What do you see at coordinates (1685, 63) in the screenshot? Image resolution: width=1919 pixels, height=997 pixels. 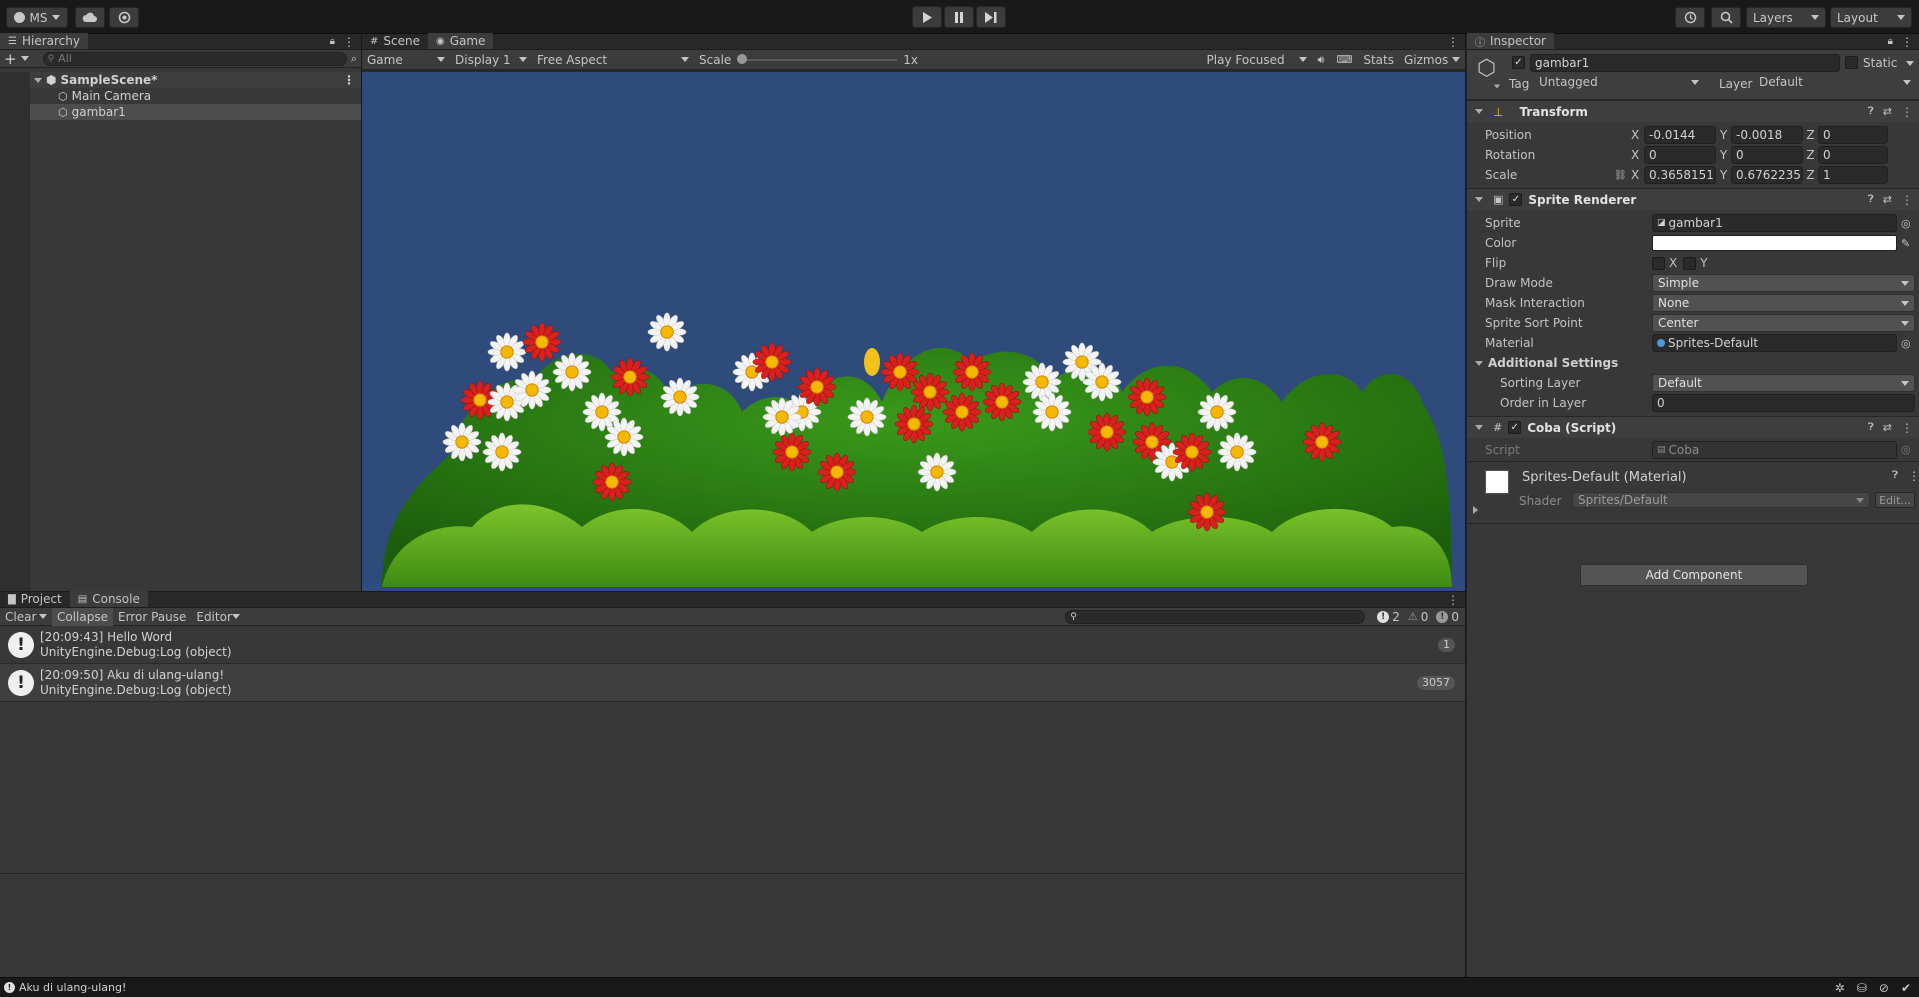 I see `object-name-field: gambar1` at bounding box center [1685, 63].